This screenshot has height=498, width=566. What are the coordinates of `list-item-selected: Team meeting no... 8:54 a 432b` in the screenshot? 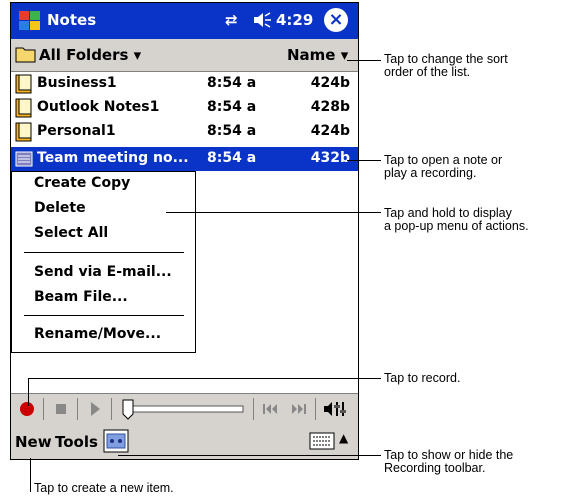 It's located at (184, 159).